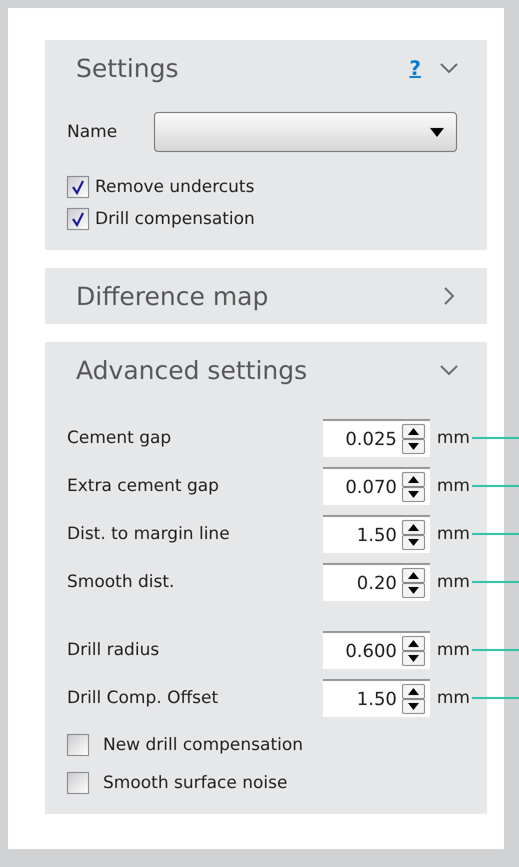 The height and width of the screenshot is (867, 519). I want to click on section-title: Difference map, so click(255, 296).